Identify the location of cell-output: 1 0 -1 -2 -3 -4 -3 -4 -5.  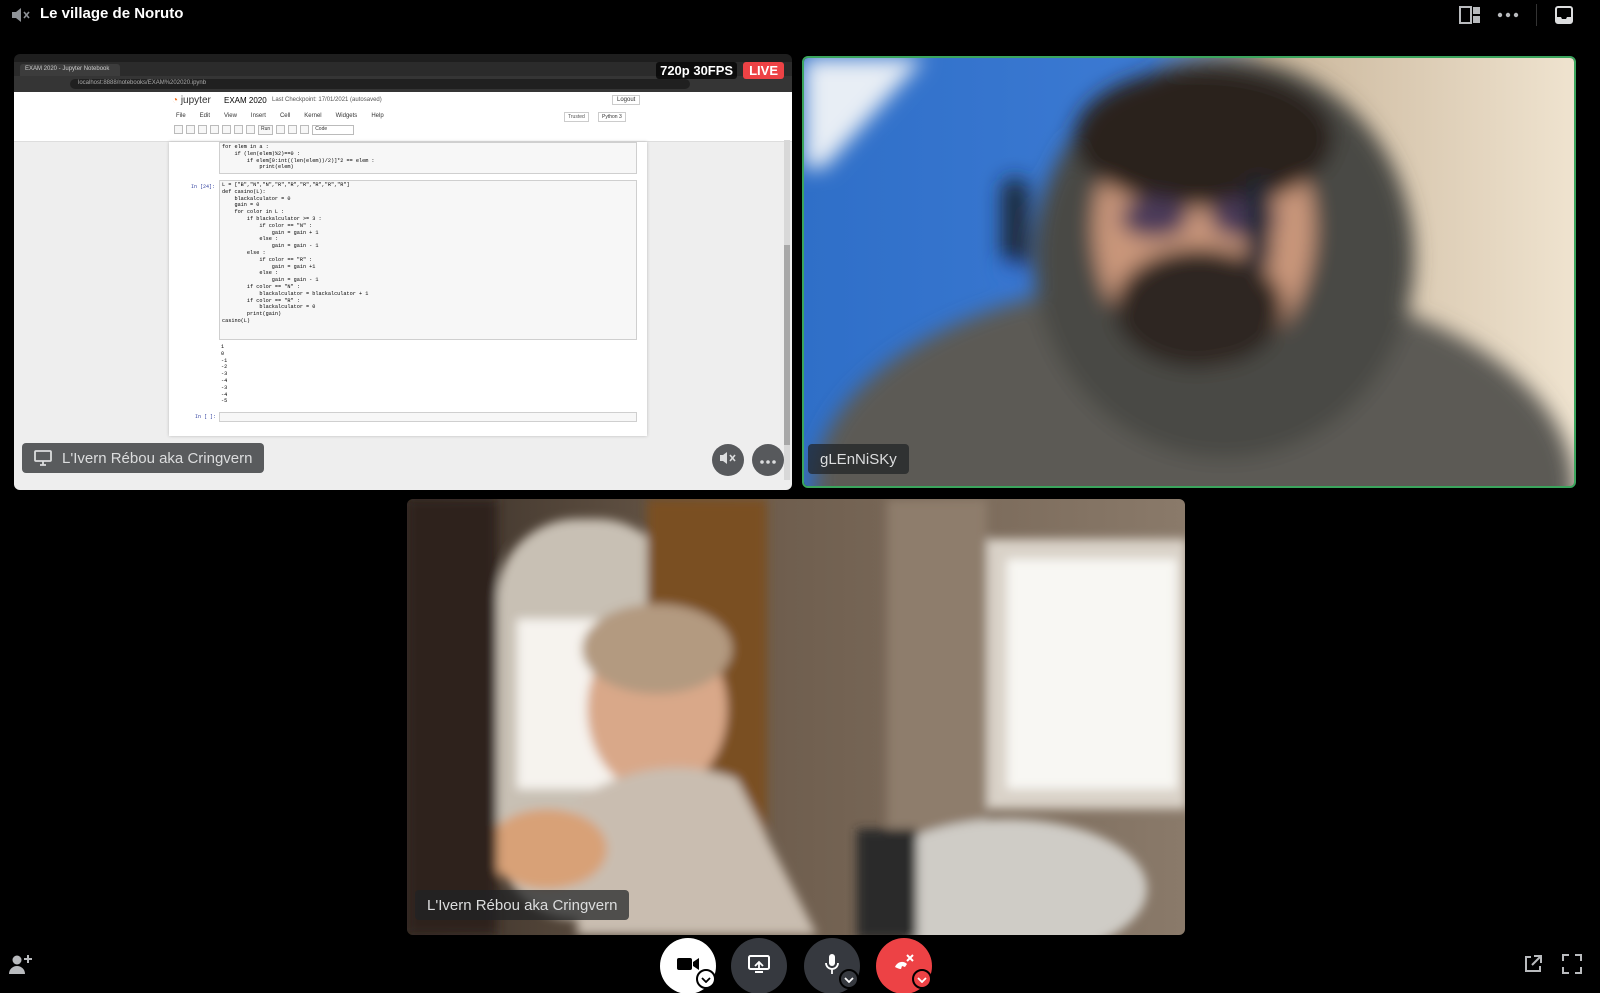
(224, 374).